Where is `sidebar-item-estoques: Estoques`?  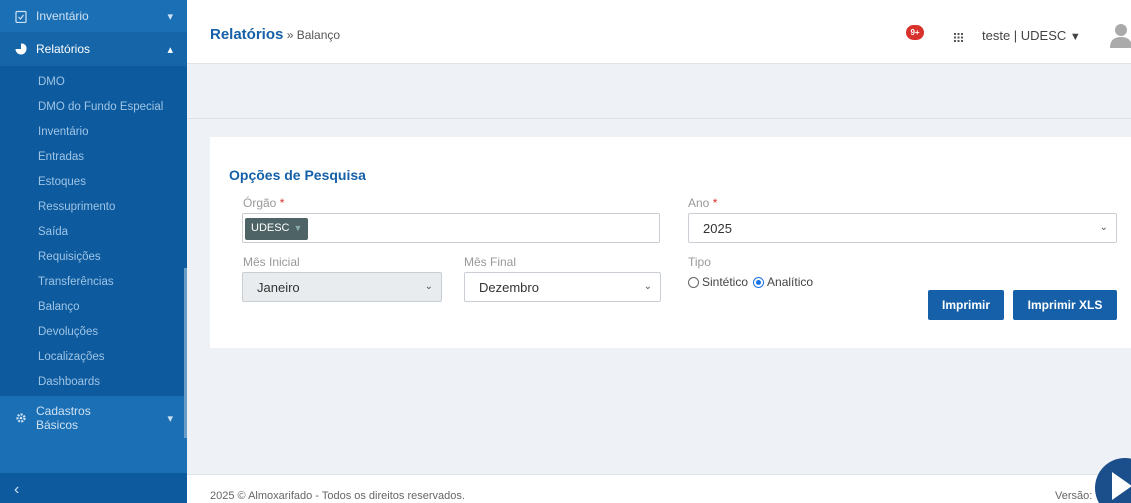
sidebar-item-estoques: Estoques is located at coordinates (93, 182).